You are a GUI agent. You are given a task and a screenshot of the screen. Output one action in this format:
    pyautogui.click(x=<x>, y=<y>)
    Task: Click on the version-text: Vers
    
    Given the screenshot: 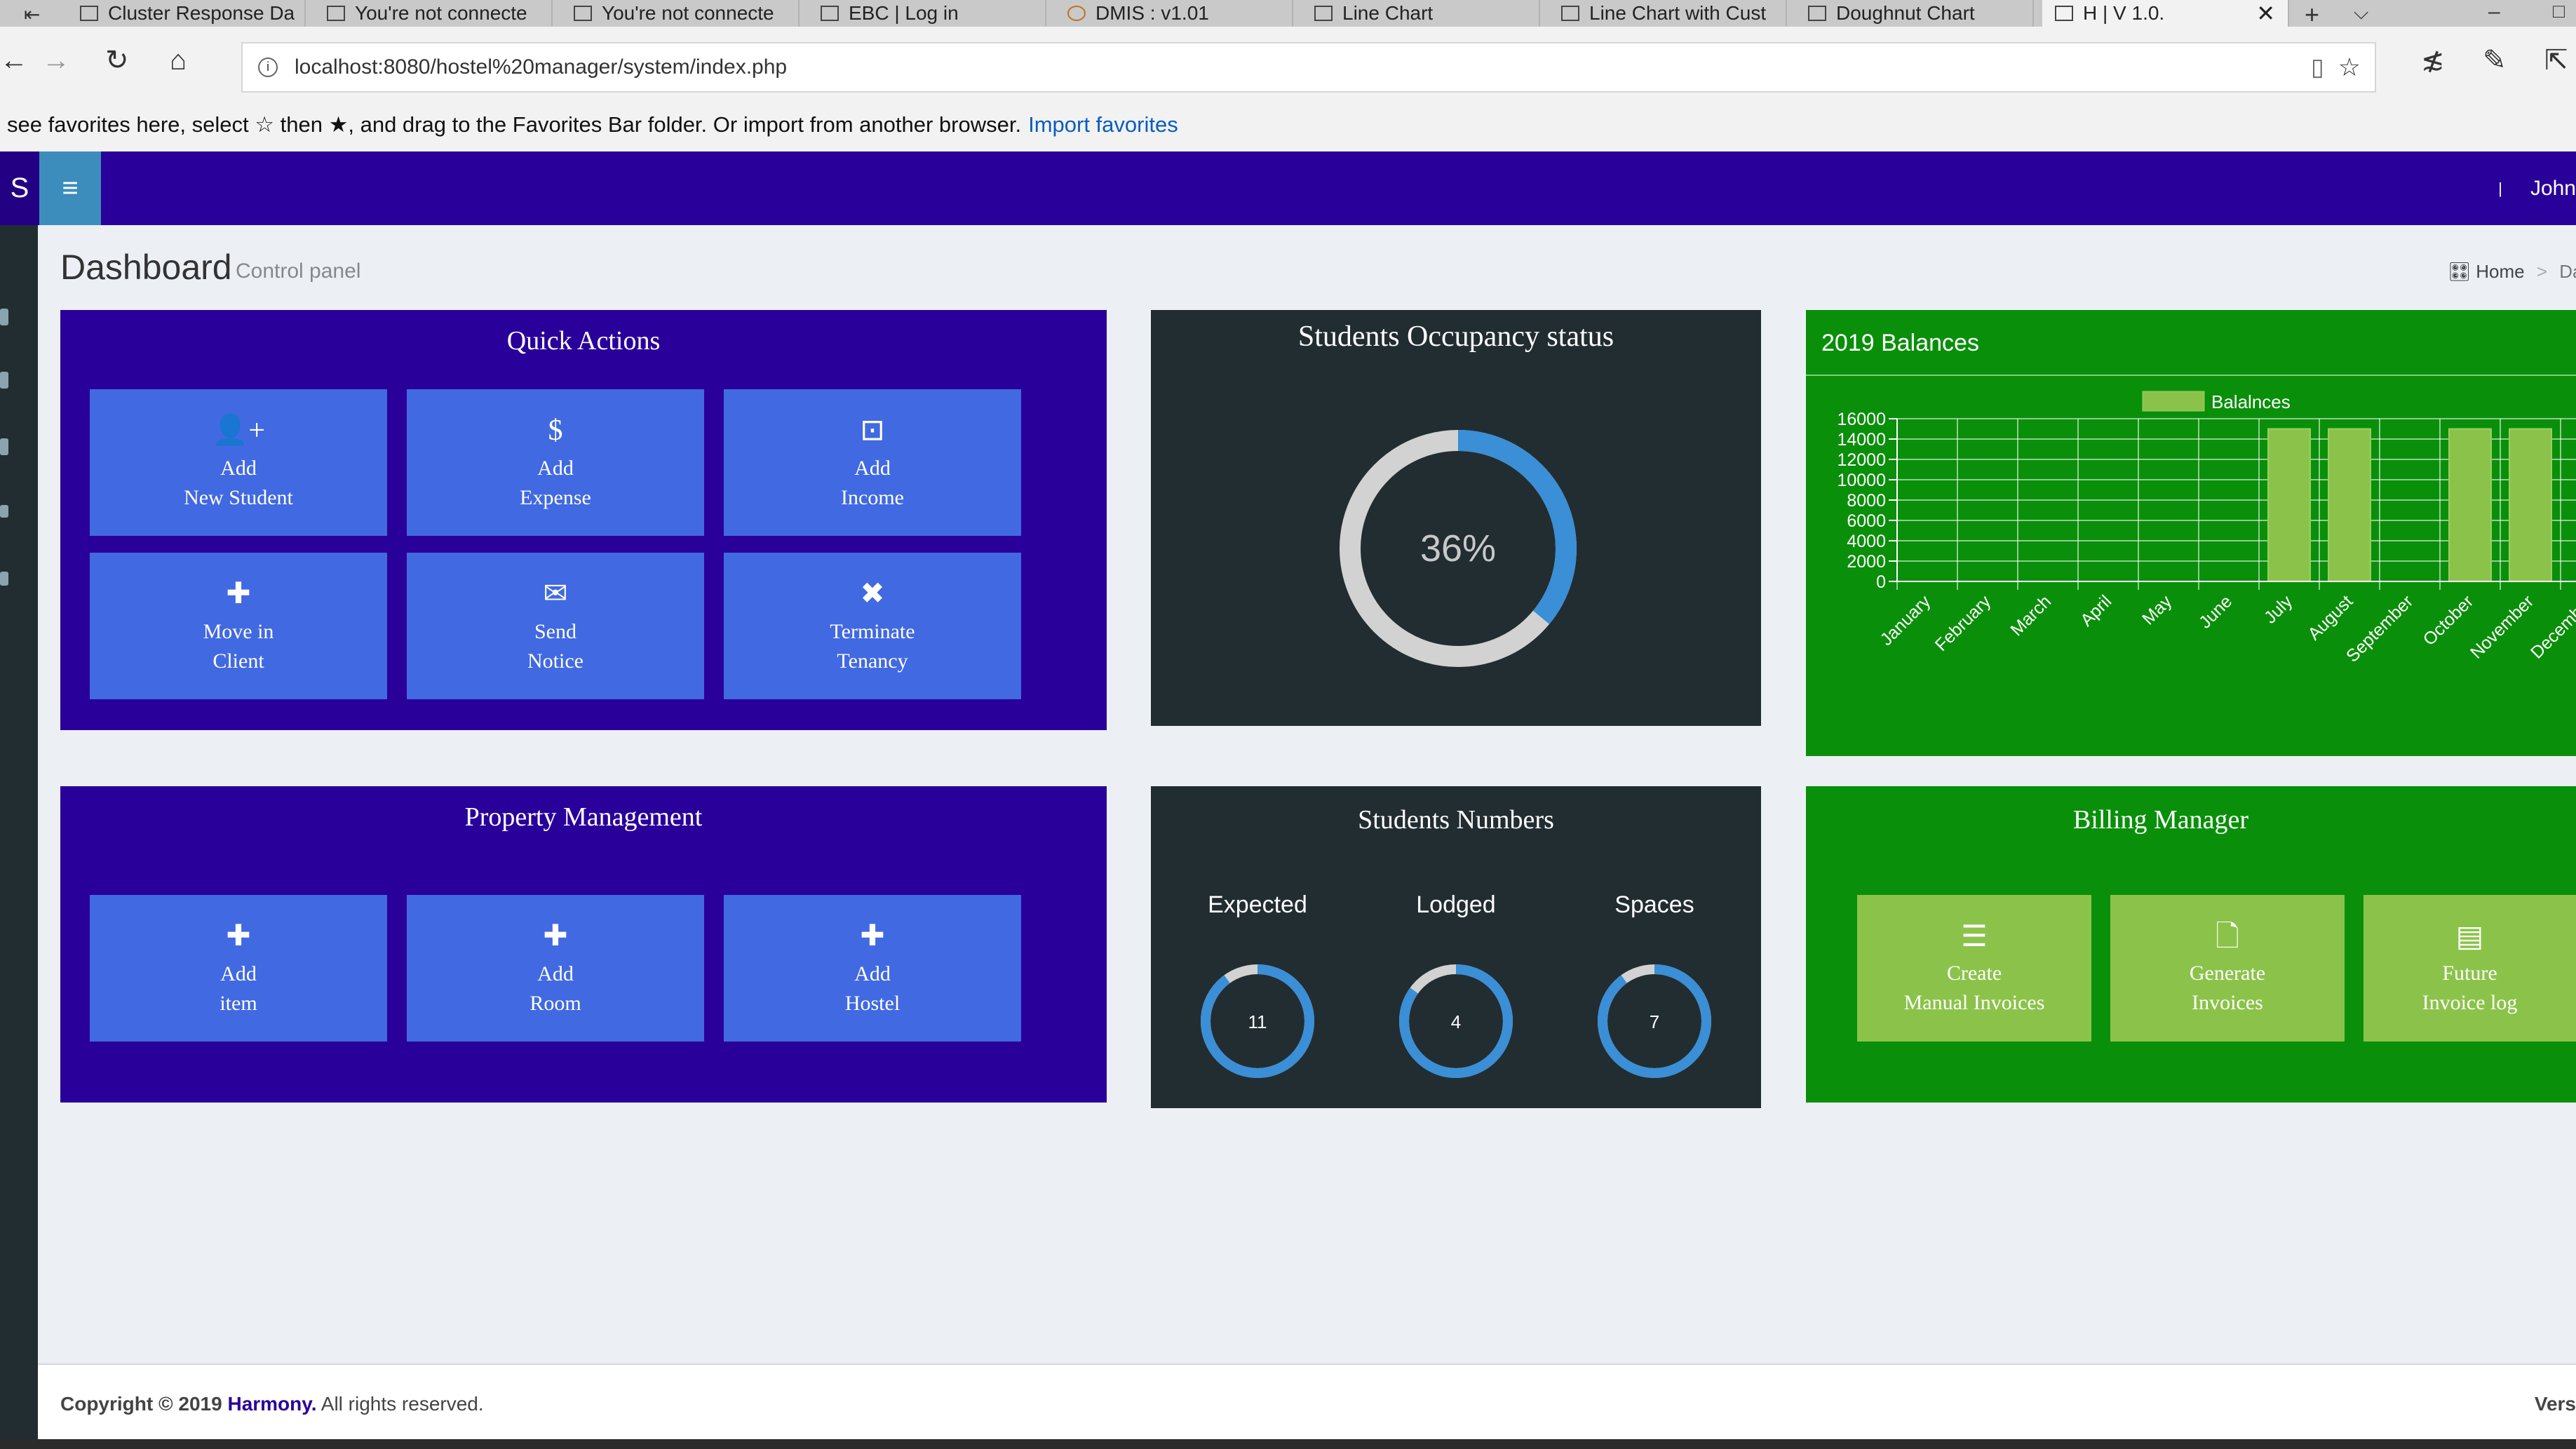 What is the action you would take?
    pyautogui.click(x=2555, y=1404)
    